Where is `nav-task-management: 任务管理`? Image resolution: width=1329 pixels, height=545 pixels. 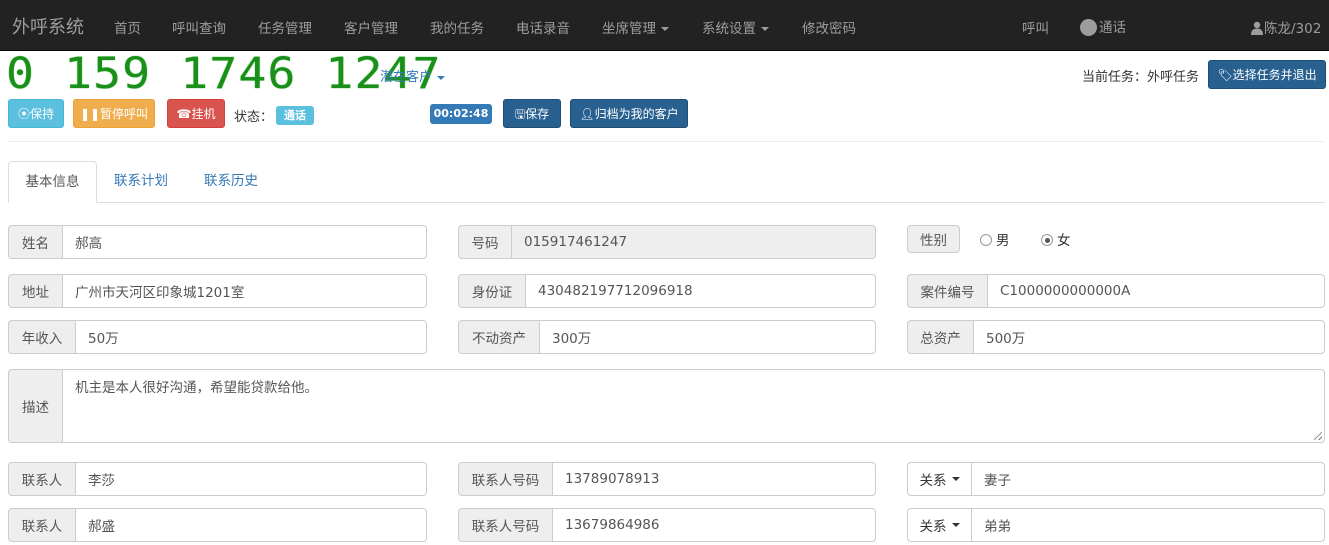 nav-task-management: 任务管理 is located at coordinates (285, 27).